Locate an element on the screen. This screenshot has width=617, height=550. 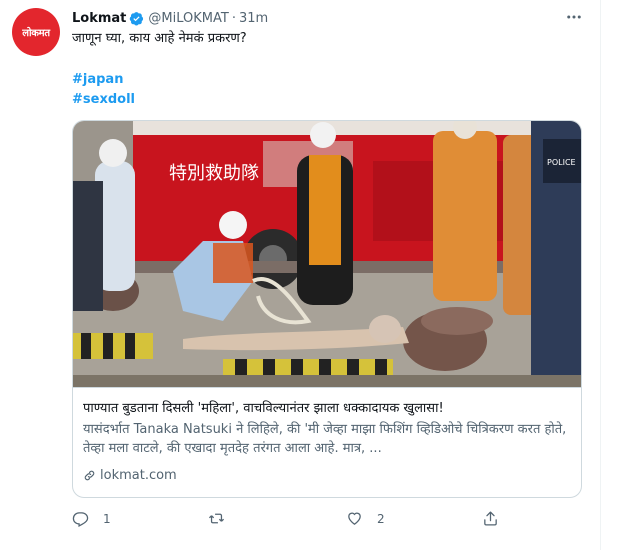
heart-icon is located at coordinates (354, 518).